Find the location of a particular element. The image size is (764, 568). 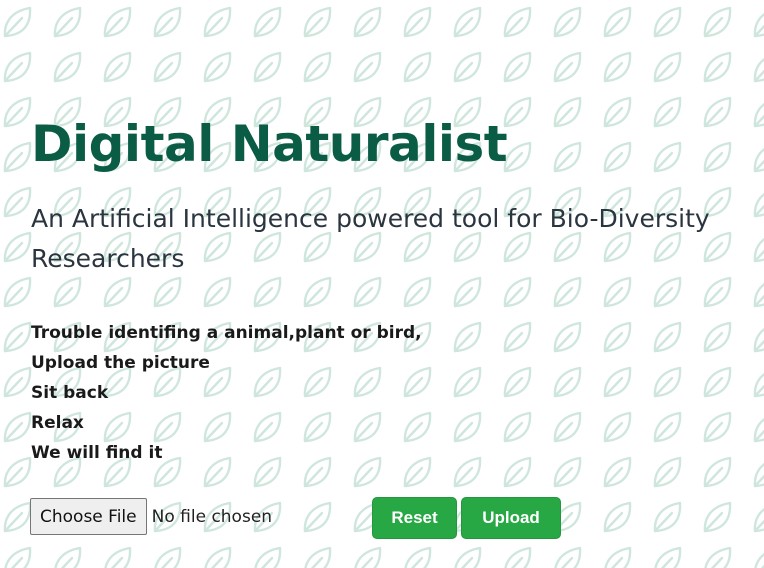

intro-line: Sit back is located at coordinates (70, 393).